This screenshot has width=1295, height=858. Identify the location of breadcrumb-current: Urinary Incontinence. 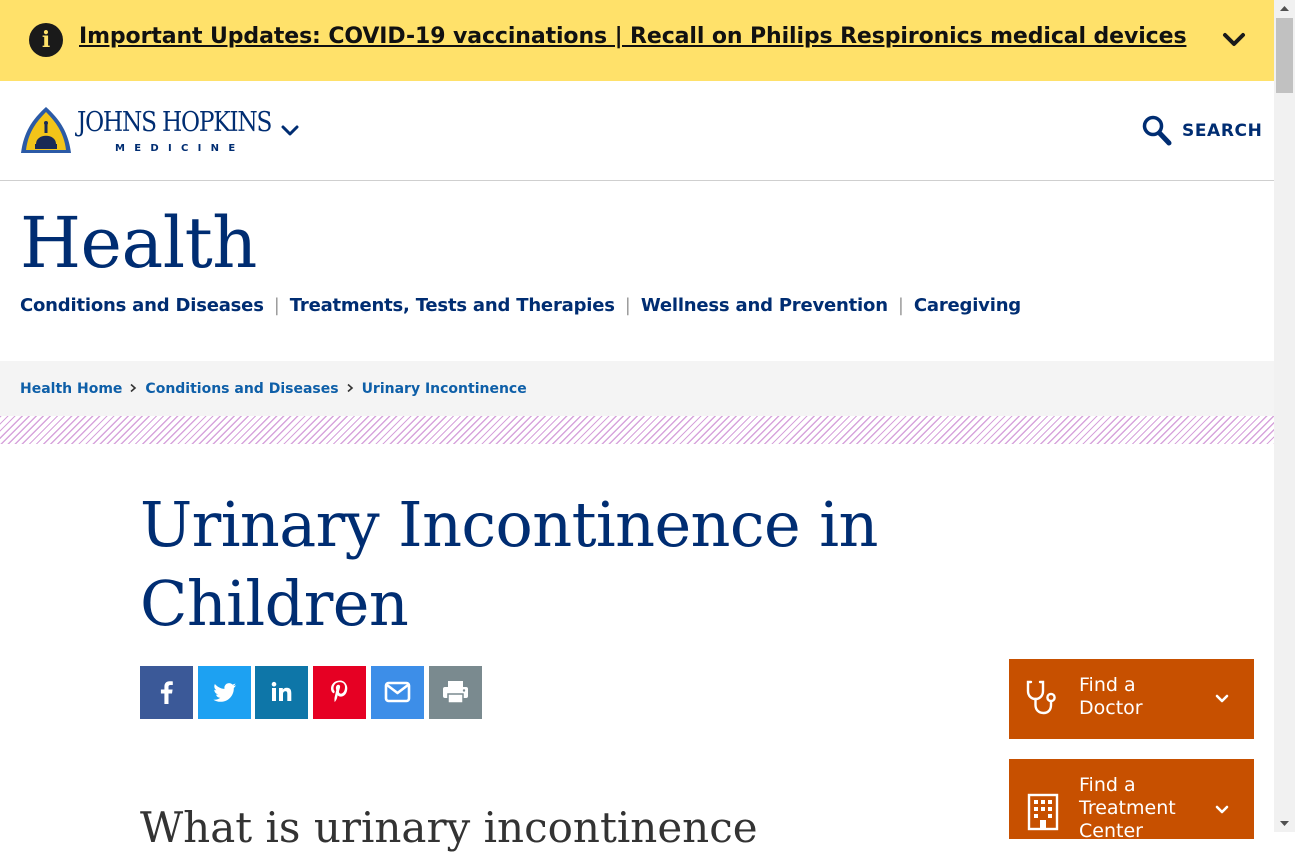
(444, 389).